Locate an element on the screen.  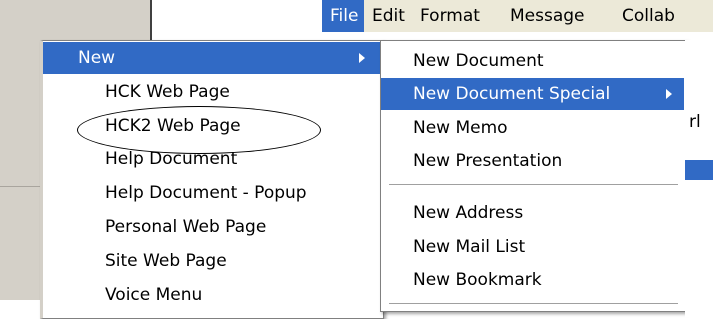
background-window-strip: rl is located at coordinates (699, 178).